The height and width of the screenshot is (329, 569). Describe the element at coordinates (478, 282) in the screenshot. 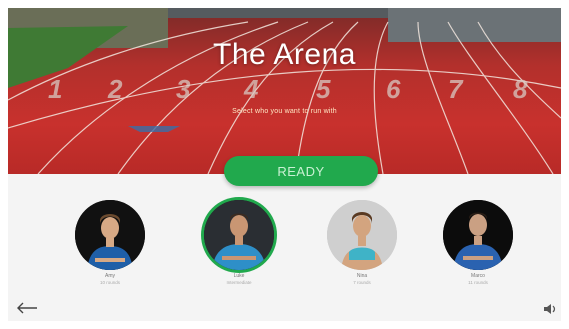

I see `player-detail: 11 rounds` at that location.